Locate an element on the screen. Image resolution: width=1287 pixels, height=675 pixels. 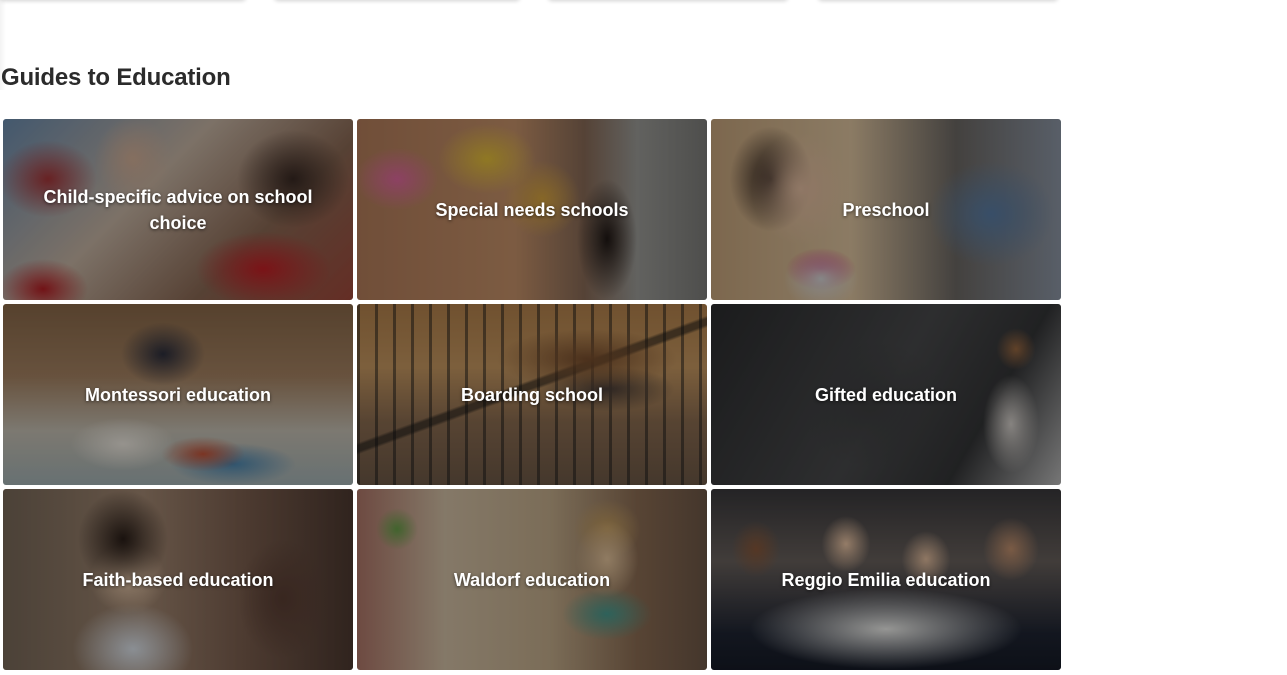
guide-tile-montessori-education: Montessori education is located at coordinates (178, 394).